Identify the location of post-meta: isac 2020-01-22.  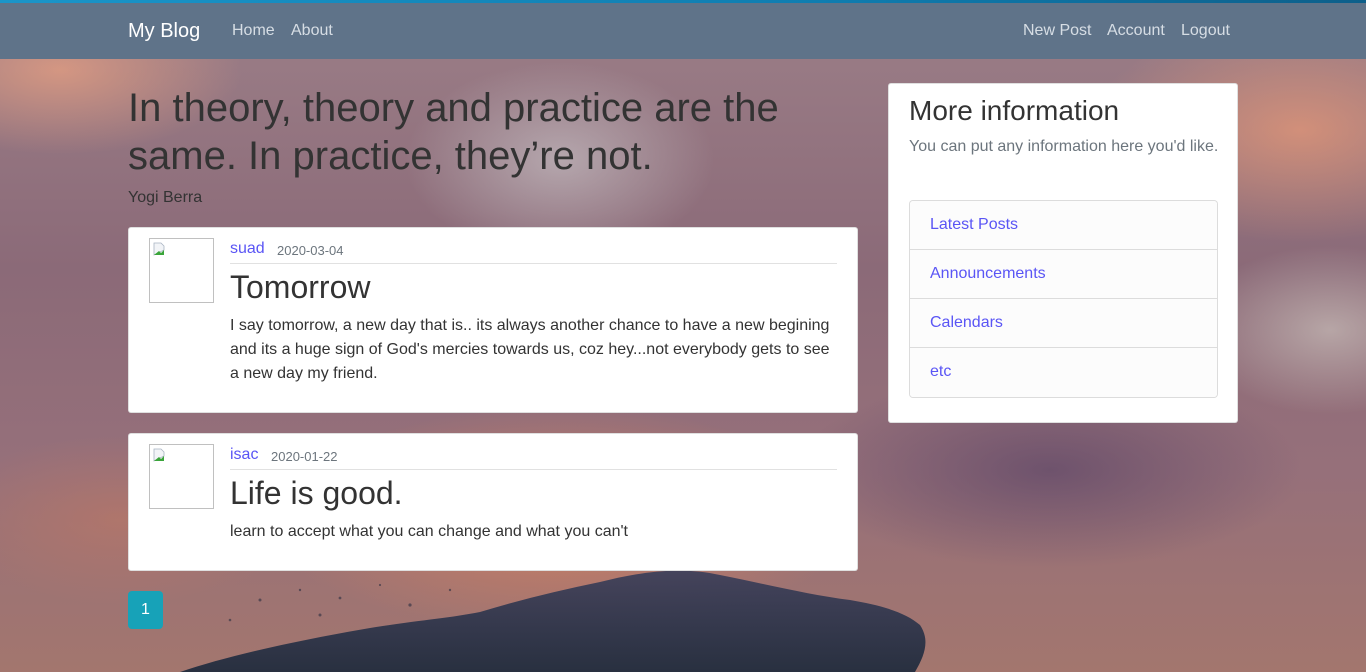
(533, 457).